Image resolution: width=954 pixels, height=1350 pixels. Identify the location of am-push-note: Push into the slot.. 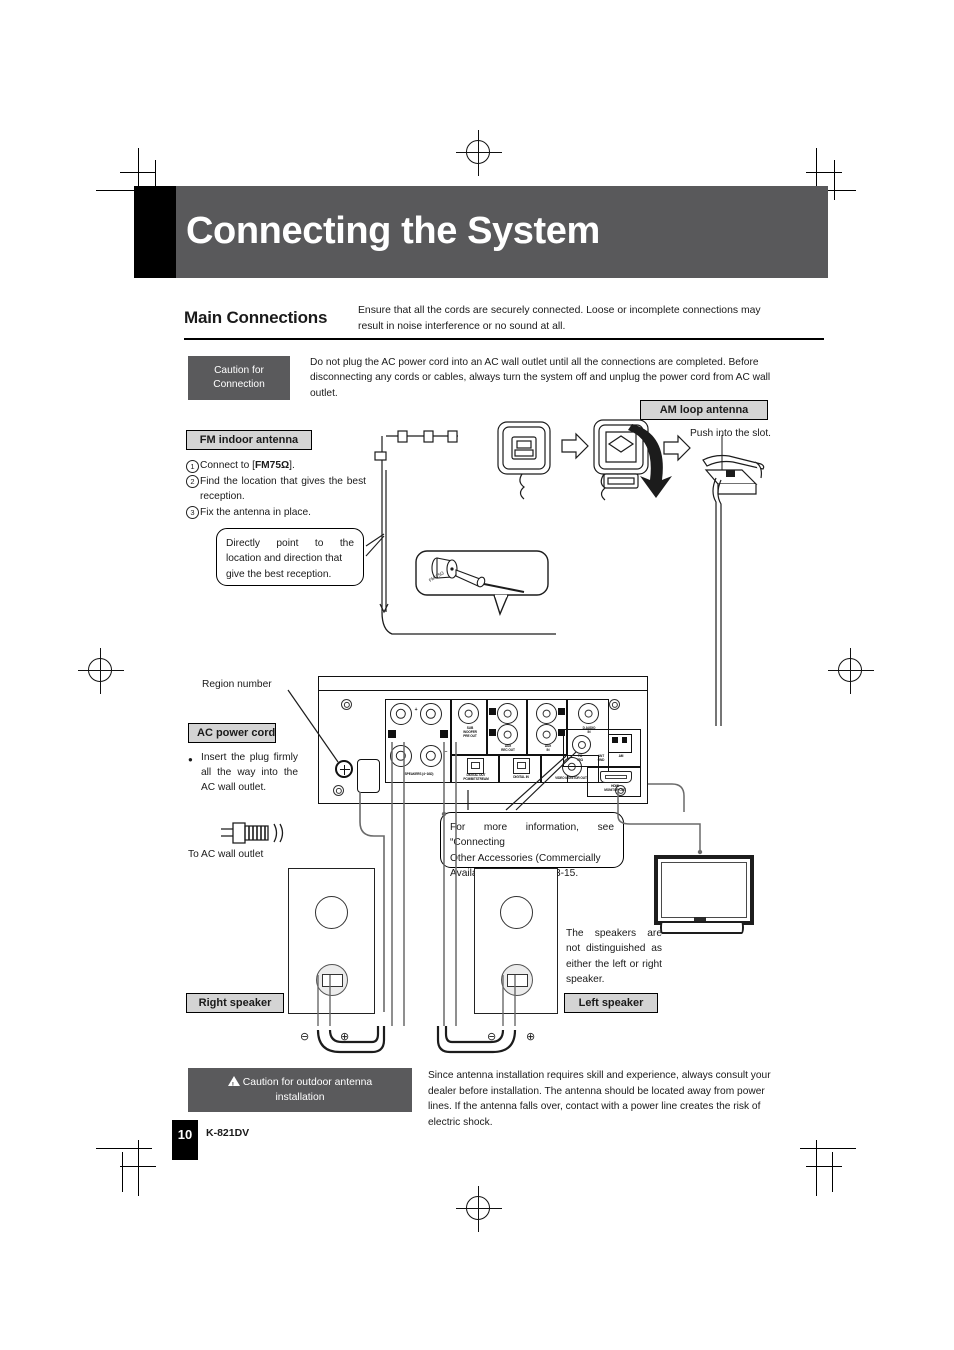
(730, 433).